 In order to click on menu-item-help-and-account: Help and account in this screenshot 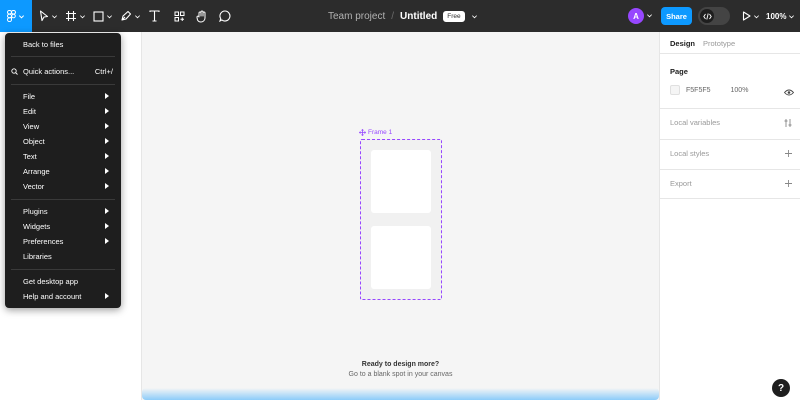, I will do `click(63, 296)`.